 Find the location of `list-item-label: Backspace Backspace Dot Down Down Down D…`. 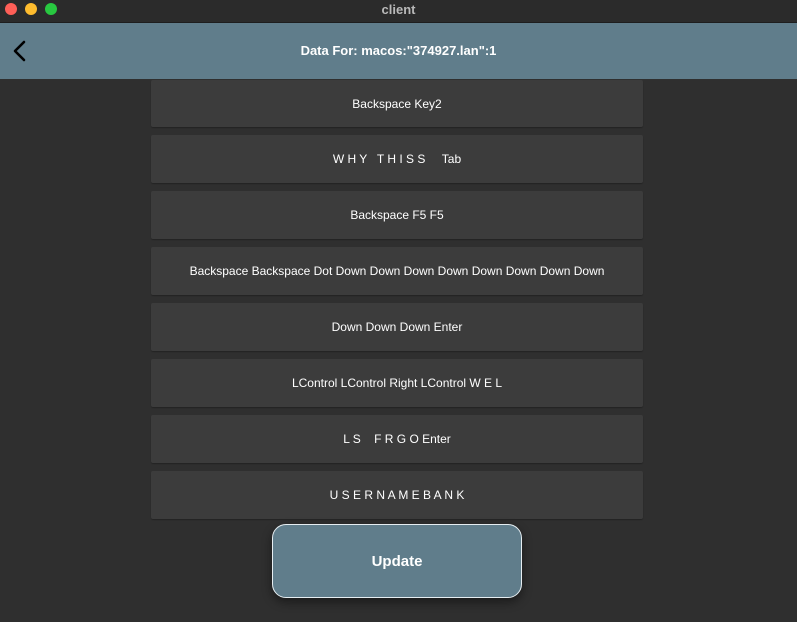

list-item-label: Backspace Backspace Dot Down Down Down D… is located at coordinates (397, 271).